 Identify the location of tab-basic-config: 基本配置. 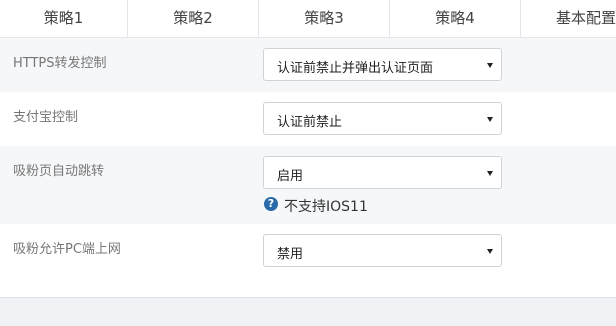
(568, 18).